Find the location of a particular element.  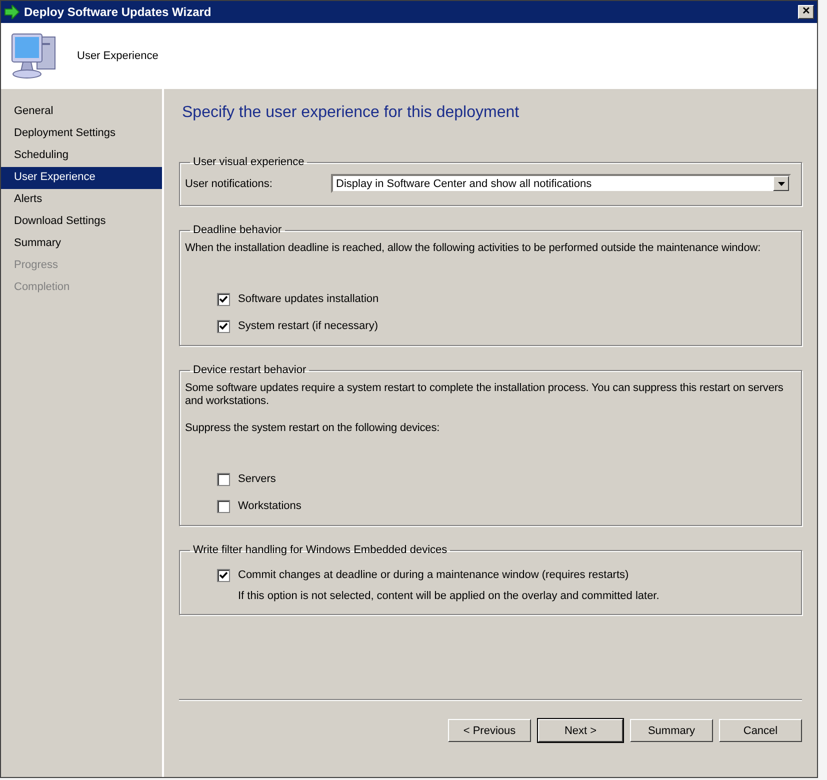

checkbox: Commit changes at deadline or during a maintenance window (requires restarts) is located at coordinates (506, 575).